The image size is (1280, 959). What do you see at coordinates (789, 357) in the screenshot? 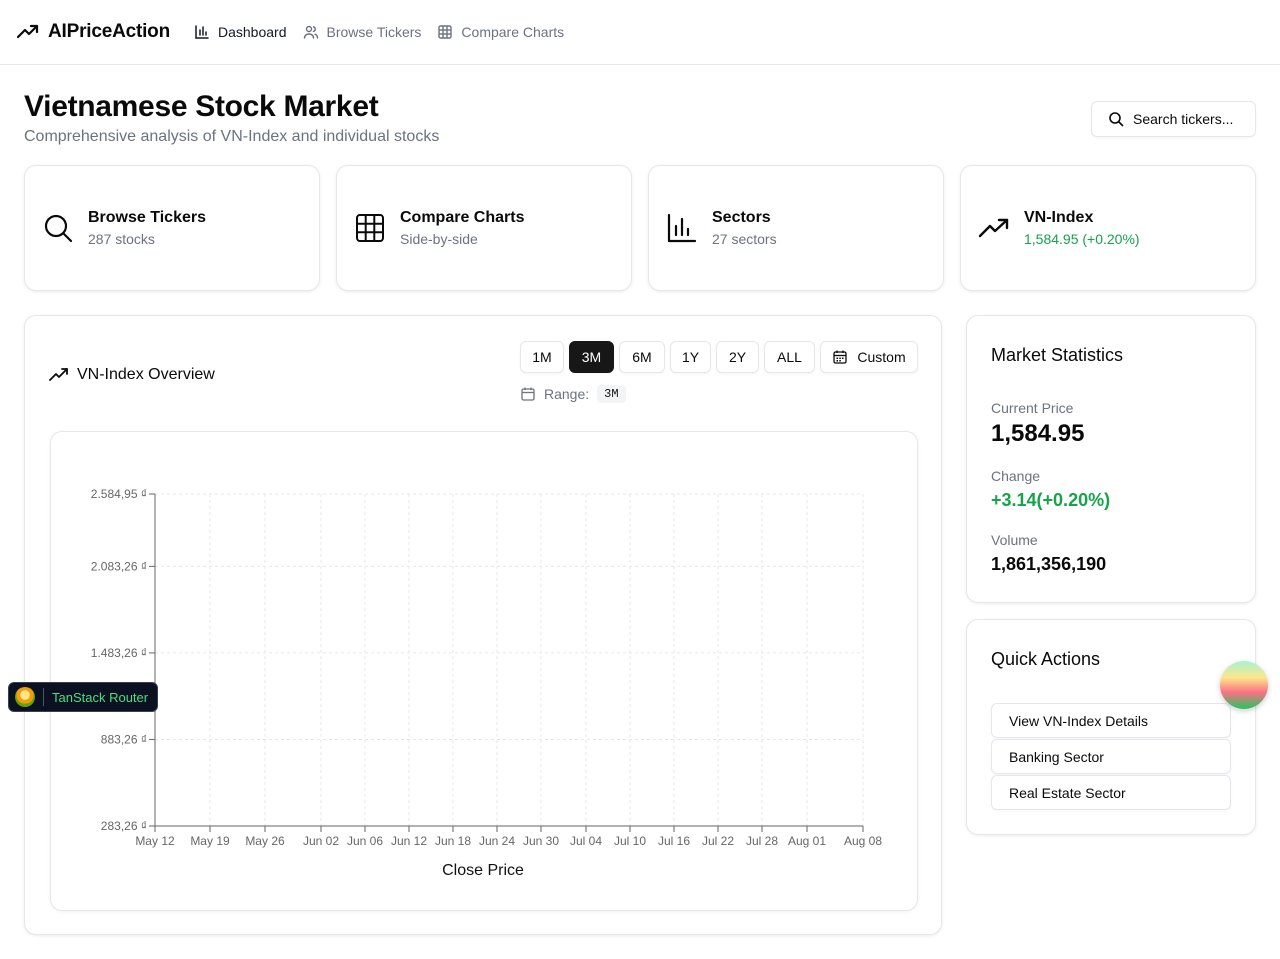
I see `range-all-button: ALL` at bounding box center [789, 357].